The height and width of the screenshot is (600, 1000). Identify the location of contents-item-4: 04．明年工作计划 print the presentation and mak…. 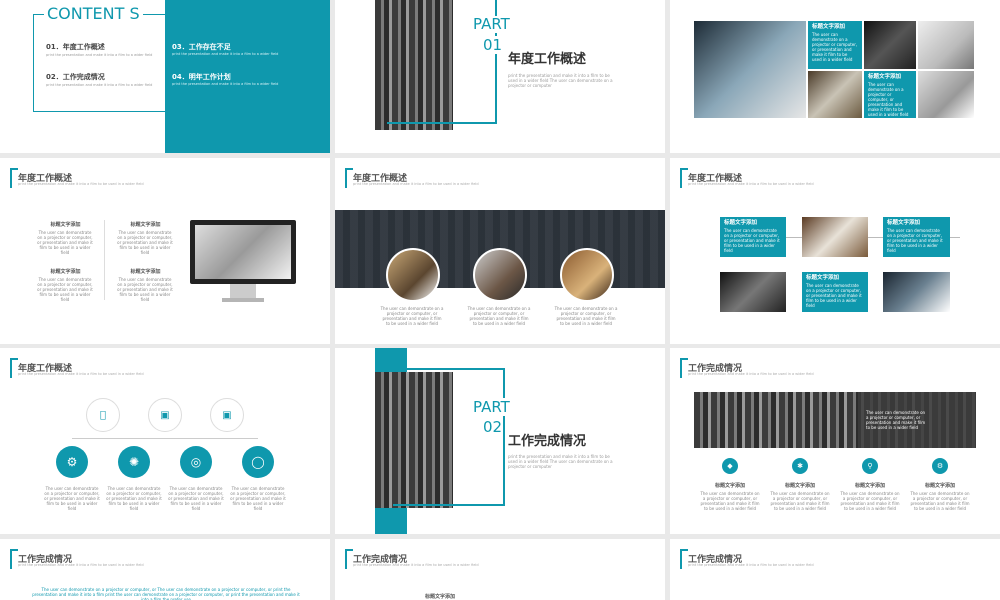
(225, 79).